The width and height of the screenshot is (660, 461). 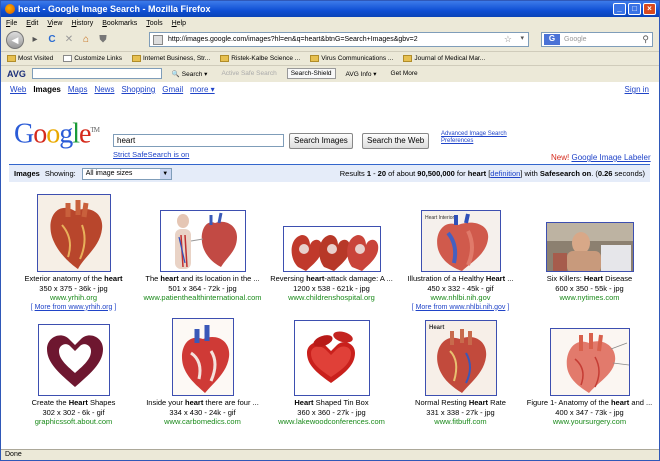 What do you see at coordinates (321, 141) in the screenshot?
I see `search-images-button: Search Images` at bounding box center [321, 141].